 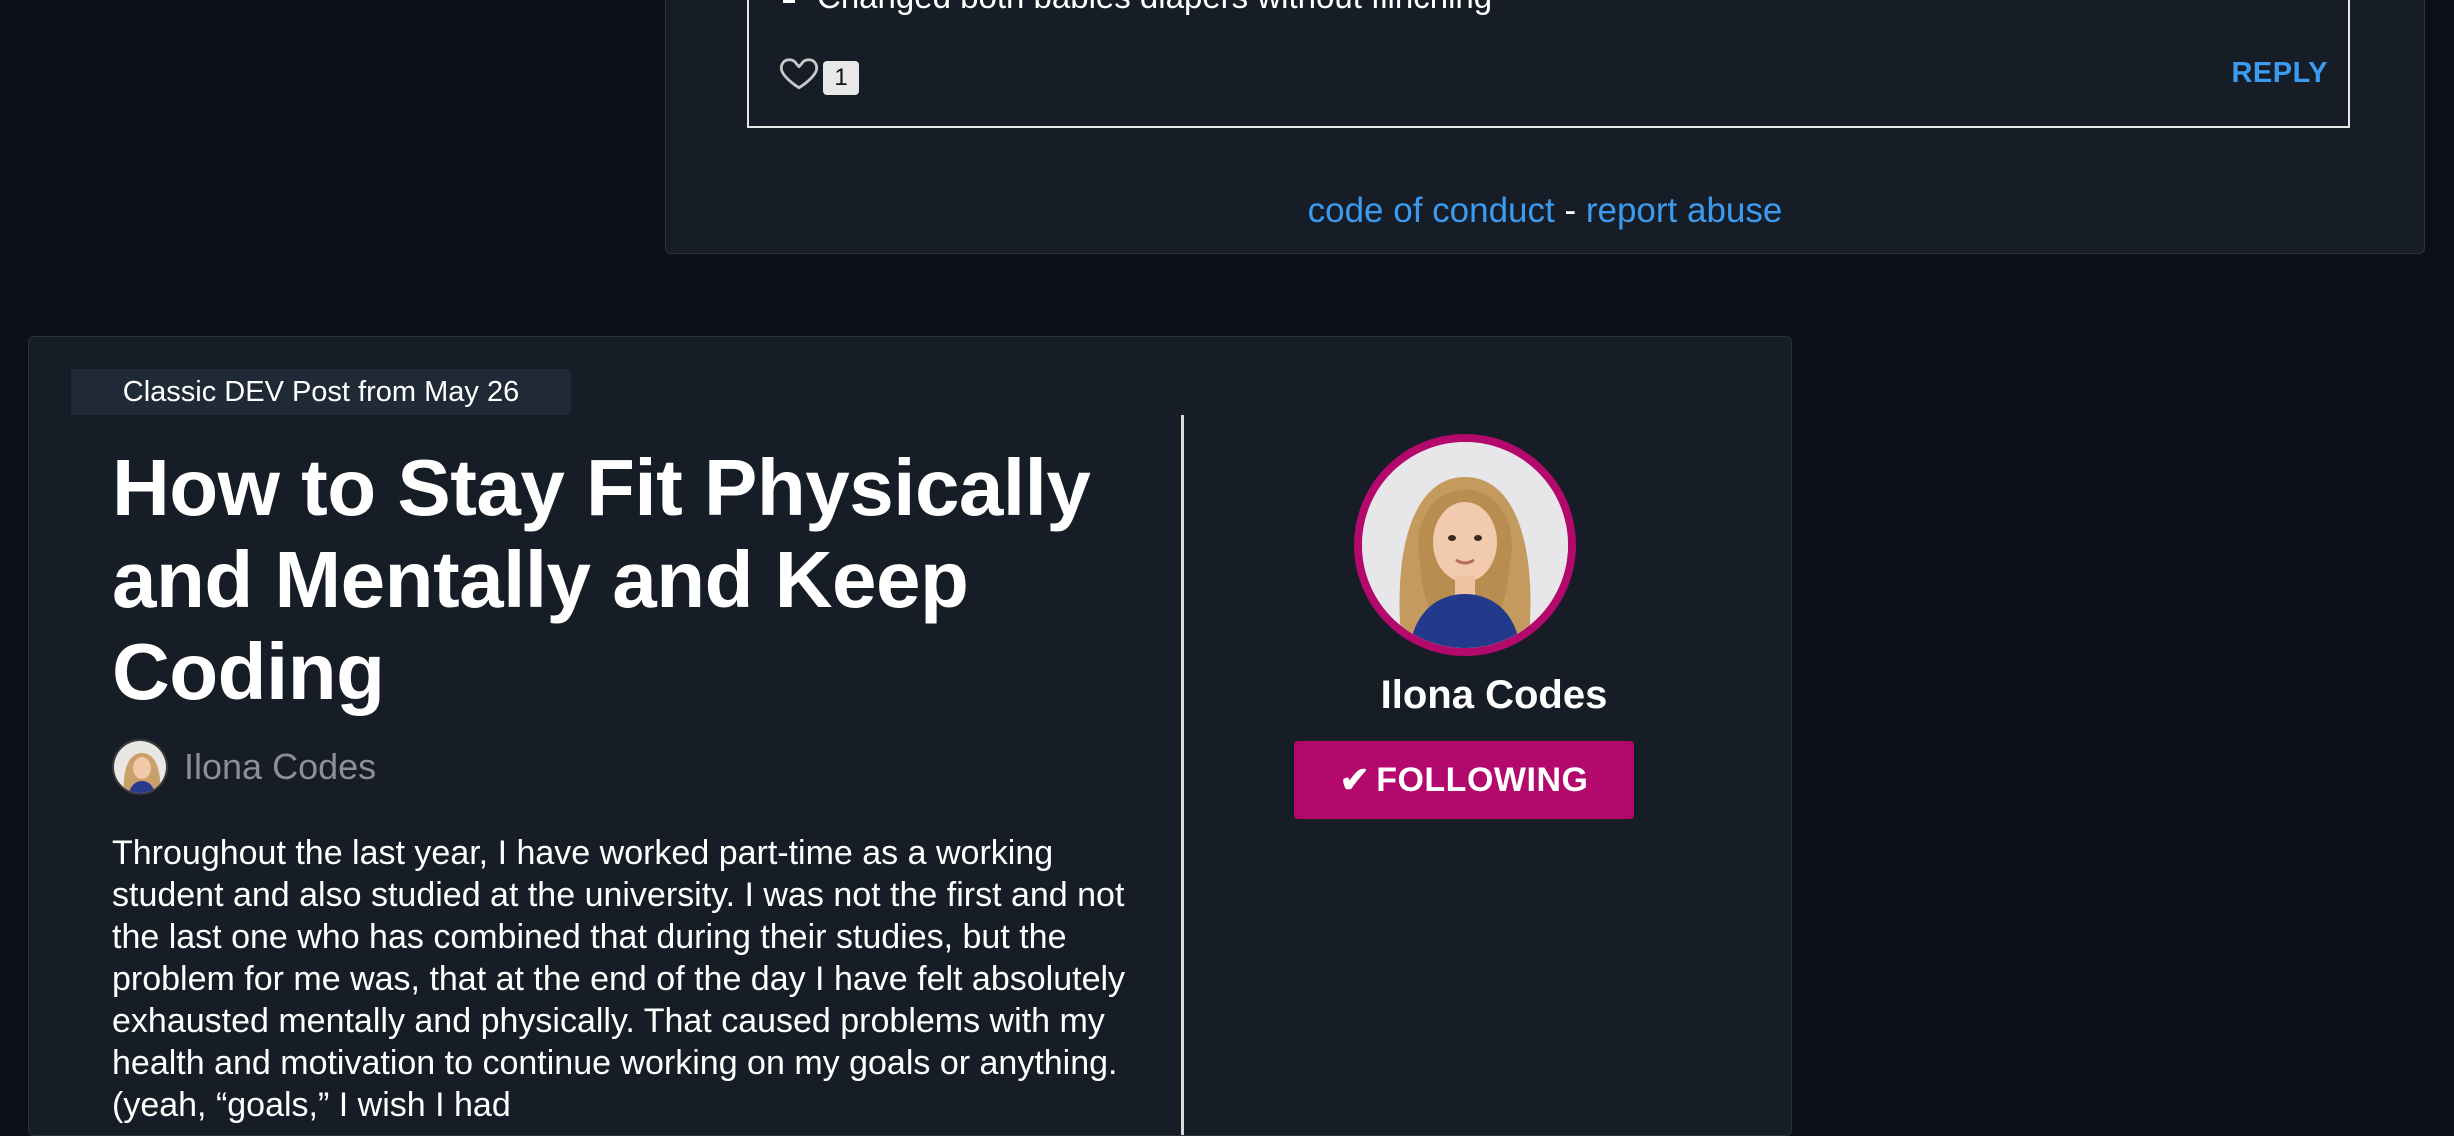 What do you see at coordinates (1482, 779) in the screenshot?
I see `following-label: FOLLOWING` at bounding box center [1482, 779].